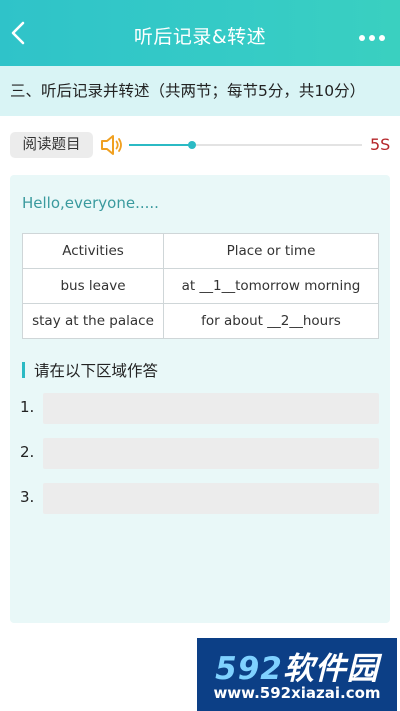 The width and height of the screenshot is (400, 711). I want to click on speaker-icon, so click(111, 145).